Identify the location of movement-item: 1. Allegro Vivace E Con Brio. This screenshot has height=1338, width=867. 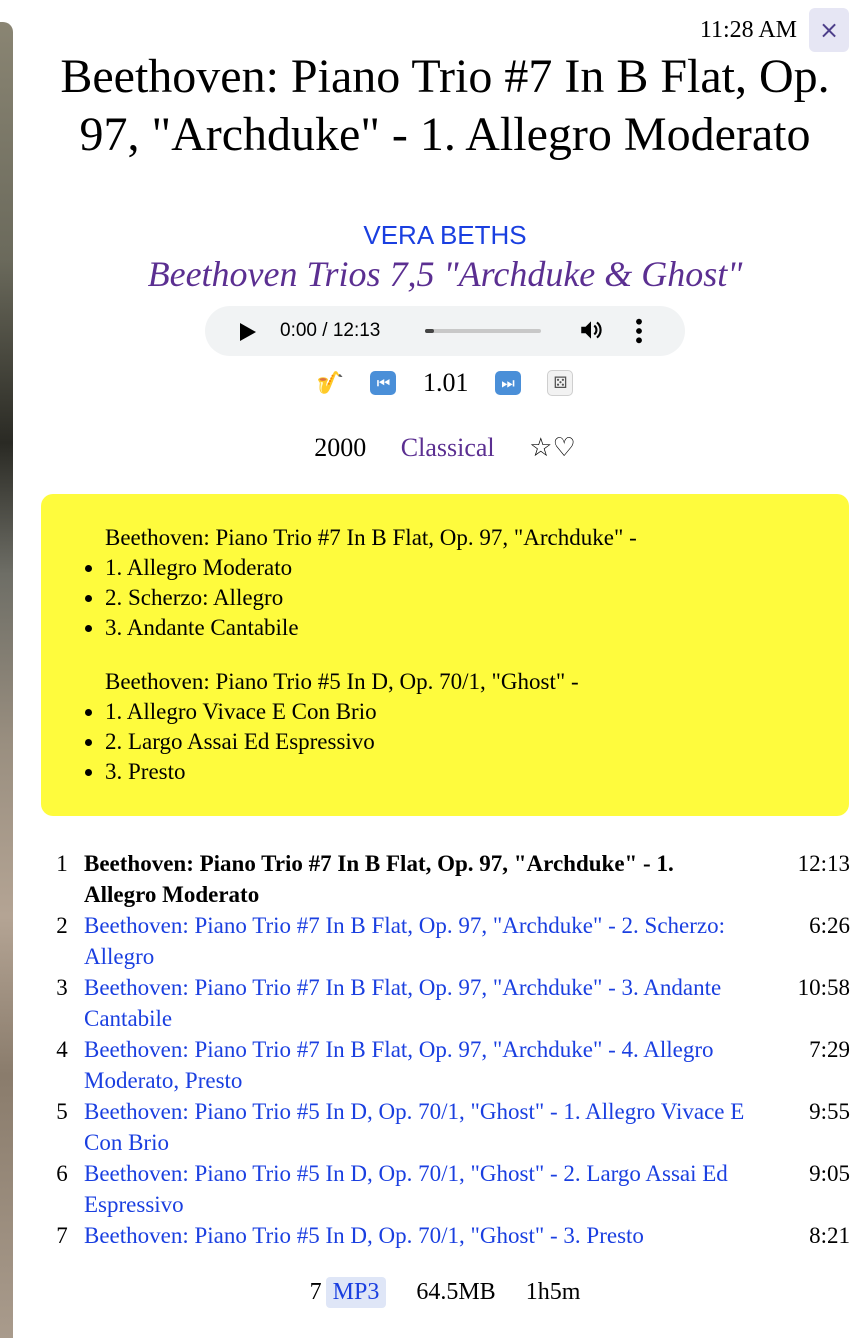
(477, 712).